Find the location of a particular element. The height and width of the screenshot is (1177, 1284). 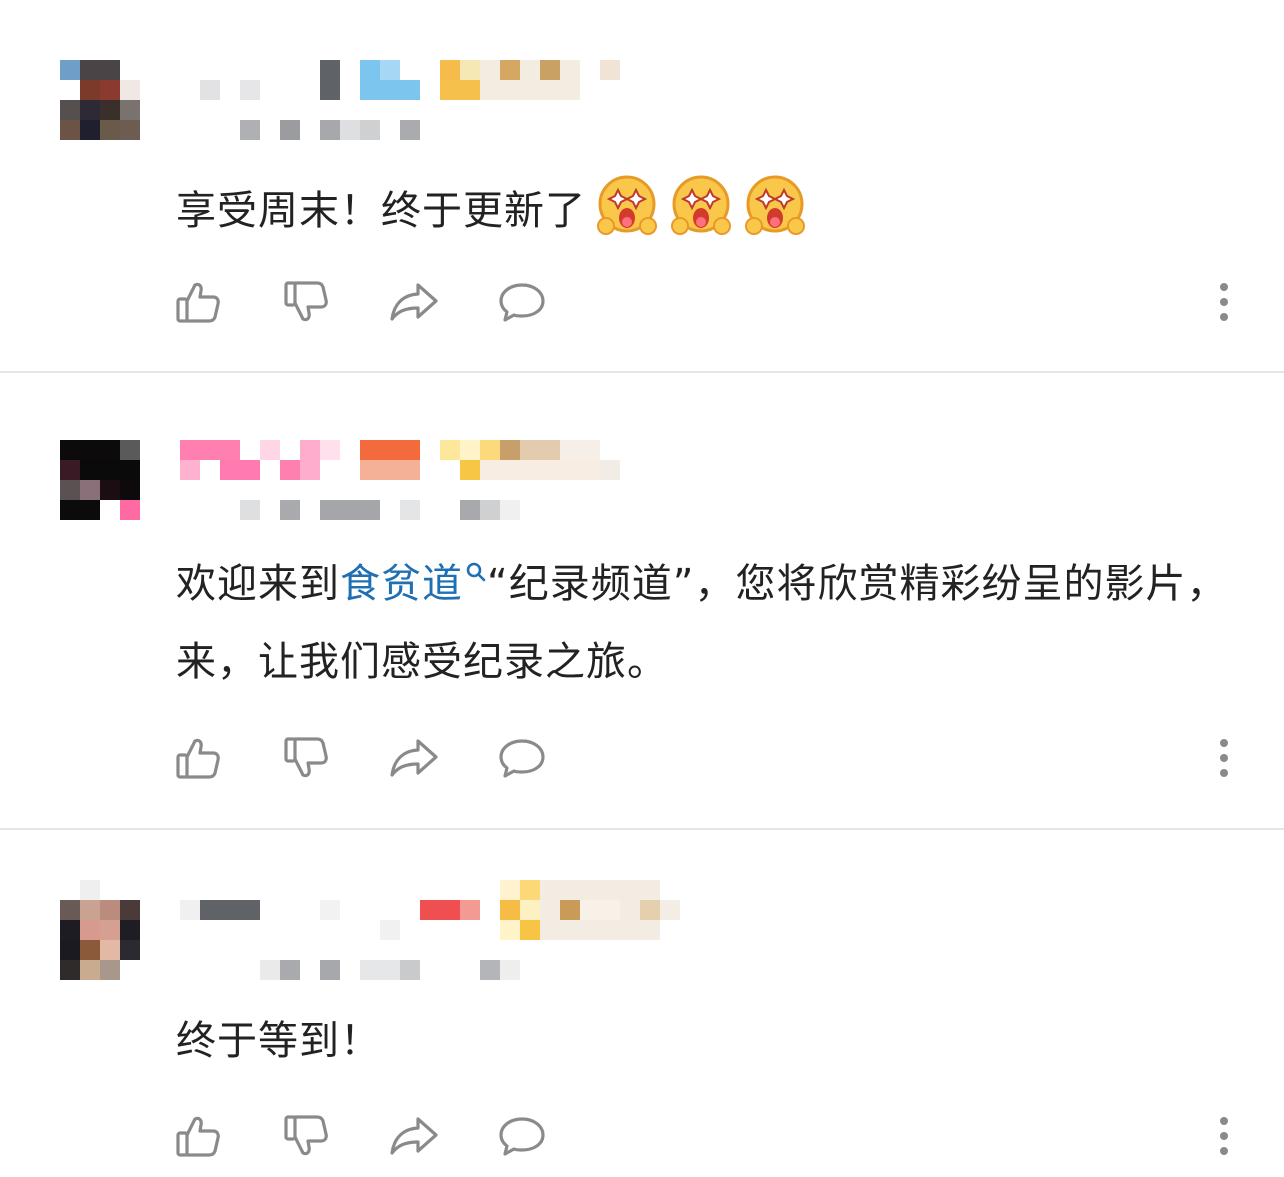

comment-text-before: 欢迎来到 is located at coordinates (258, 584).